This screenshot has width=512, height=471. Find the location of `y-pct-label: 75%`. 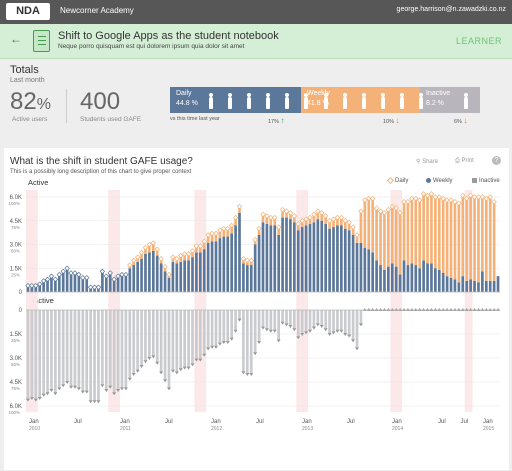

y-pct-label: 75% is located at coordinates (15, 388).